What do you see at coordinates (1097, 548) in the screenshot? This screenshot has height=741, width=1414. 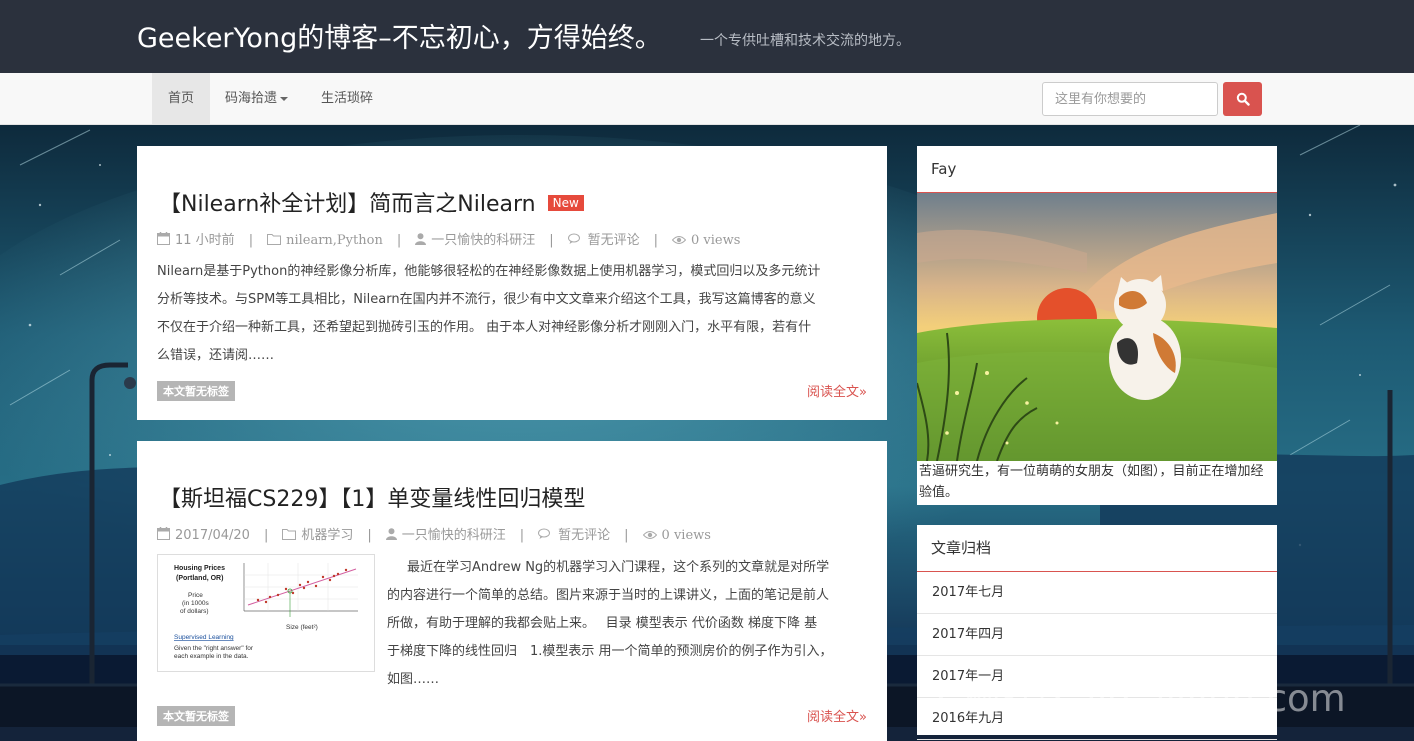 I see `archive-title: 文章归档` at bounding box center [1097, 548].